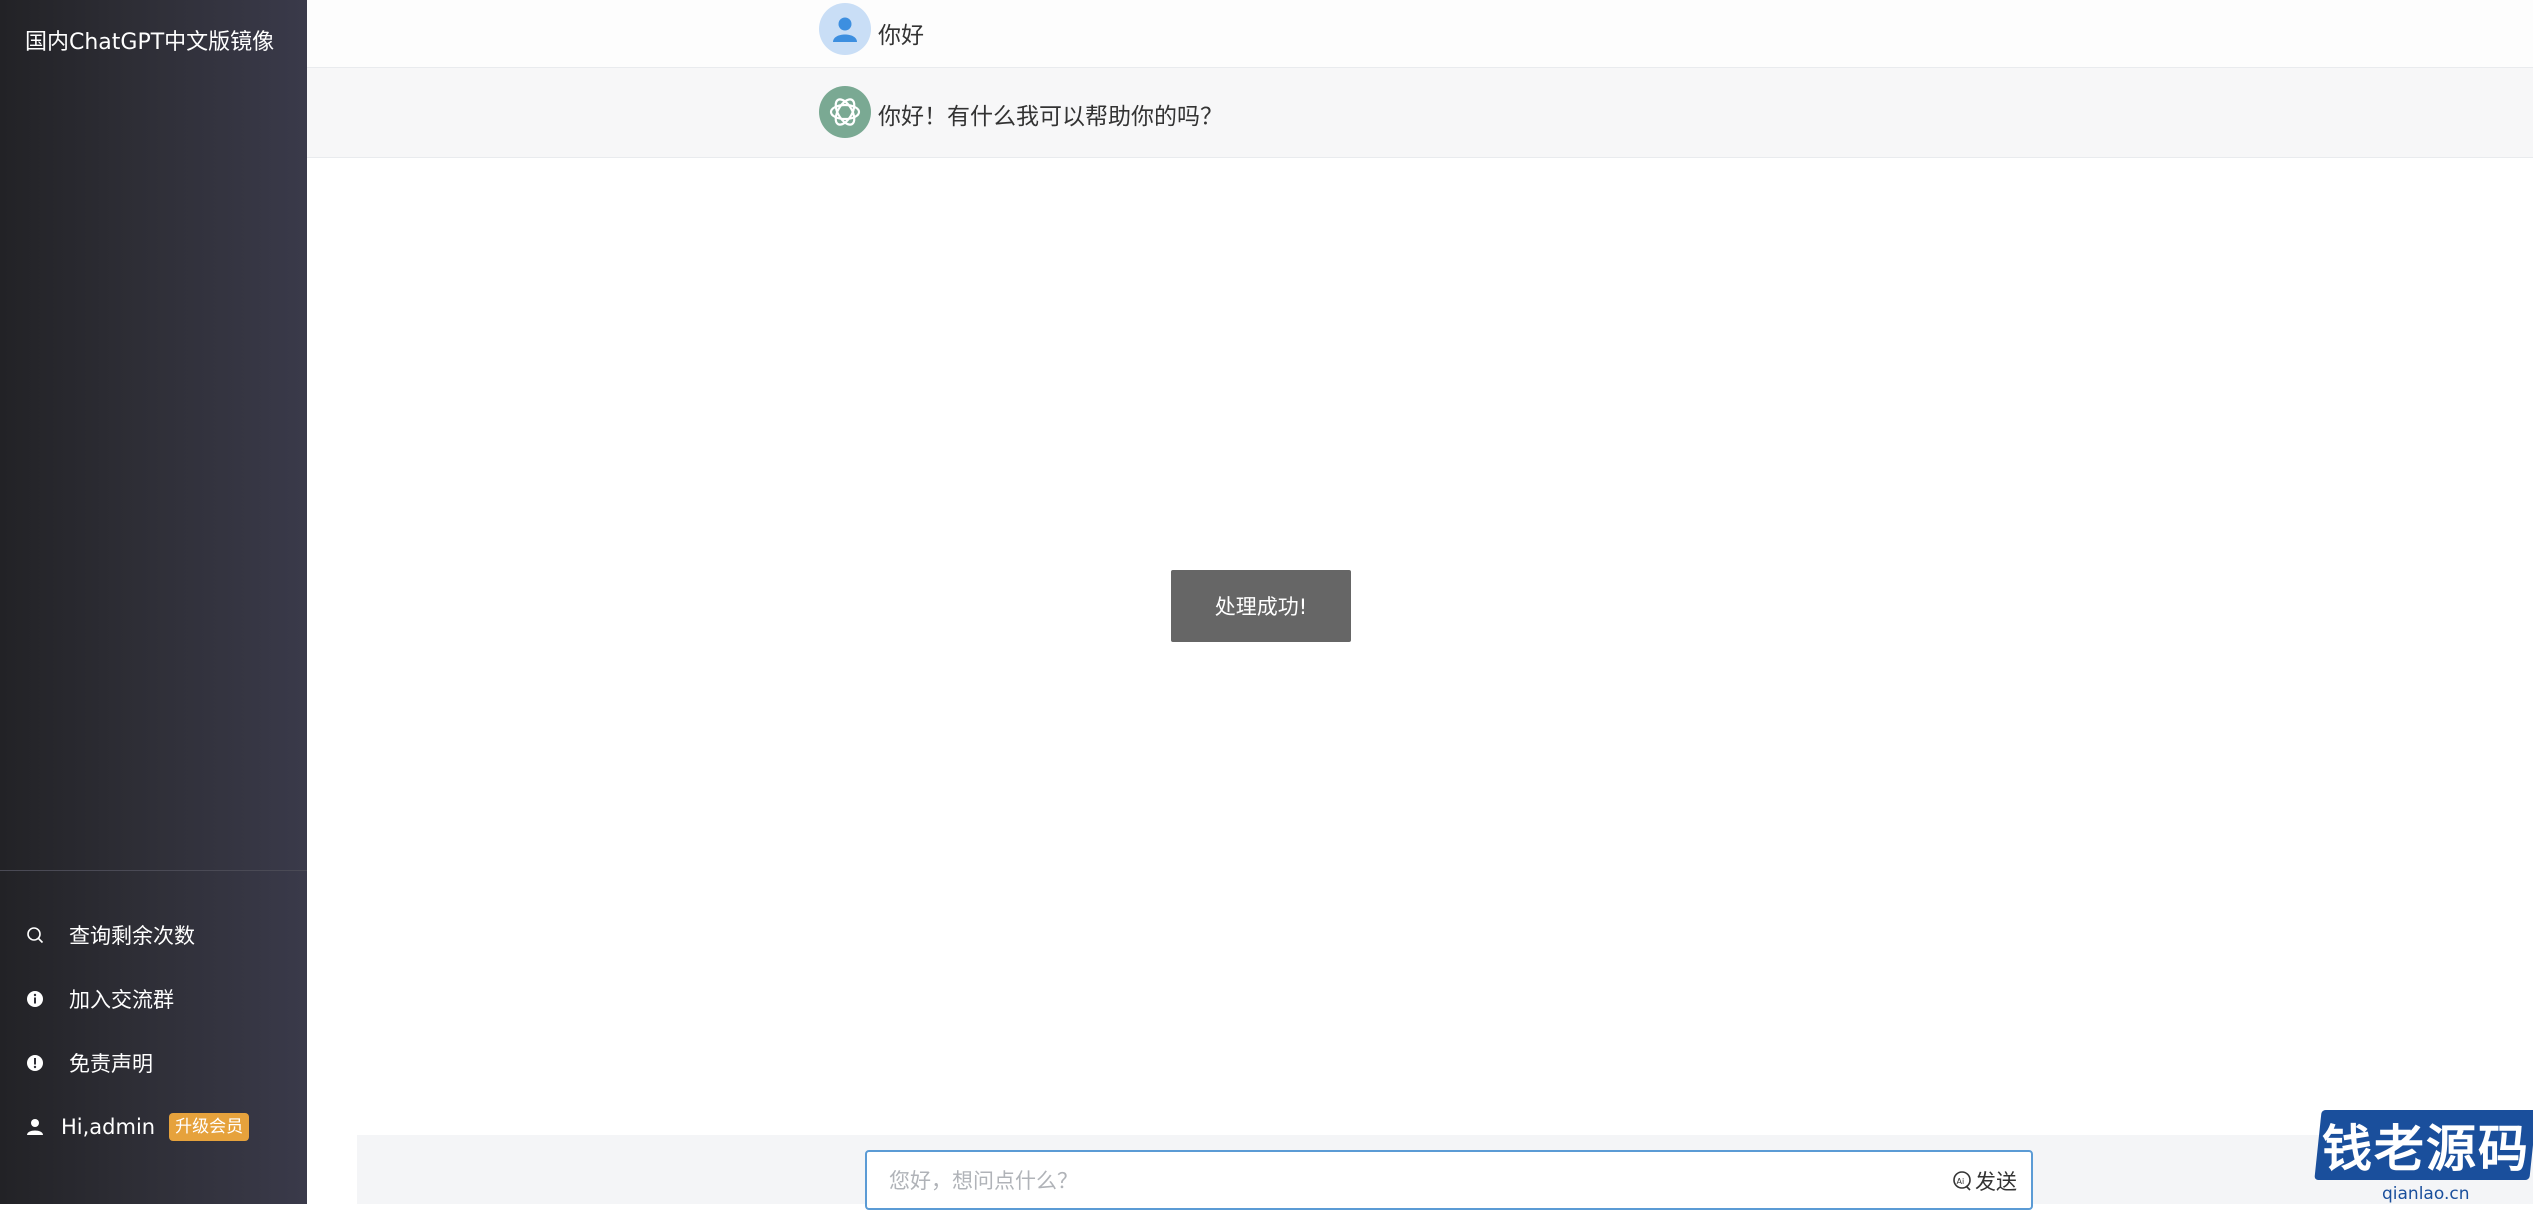 The height and width of the screenshot is (1210, 2533). What do you see at coordinates (1389, 1181) in the screenshot?
I see `chat-input` at bounding box center [1389, 1181].